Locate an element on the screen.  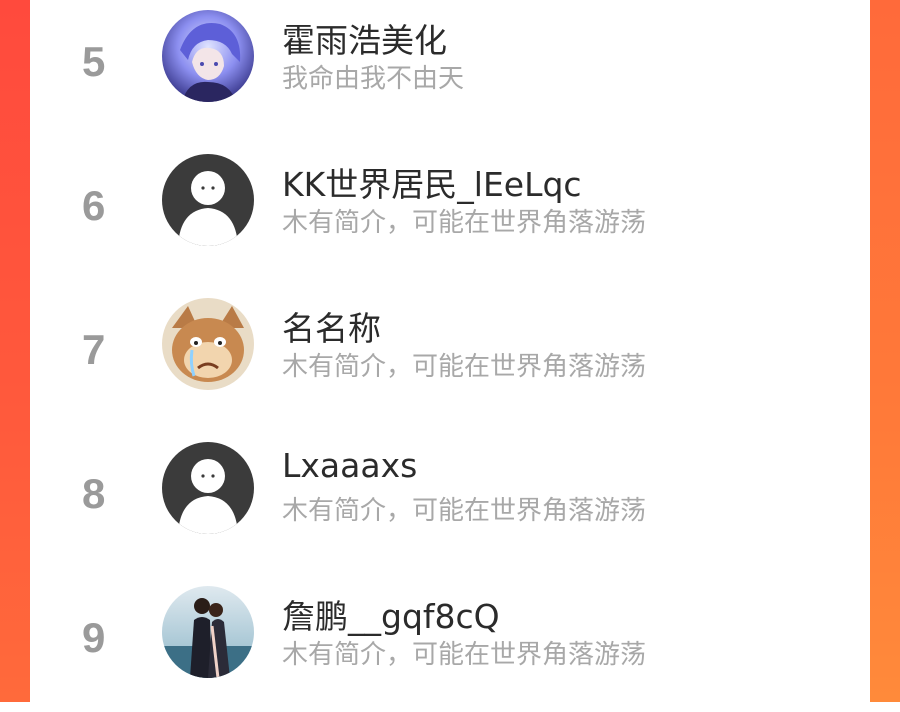
rank-number: 5 is located at coordinates (94, 61).